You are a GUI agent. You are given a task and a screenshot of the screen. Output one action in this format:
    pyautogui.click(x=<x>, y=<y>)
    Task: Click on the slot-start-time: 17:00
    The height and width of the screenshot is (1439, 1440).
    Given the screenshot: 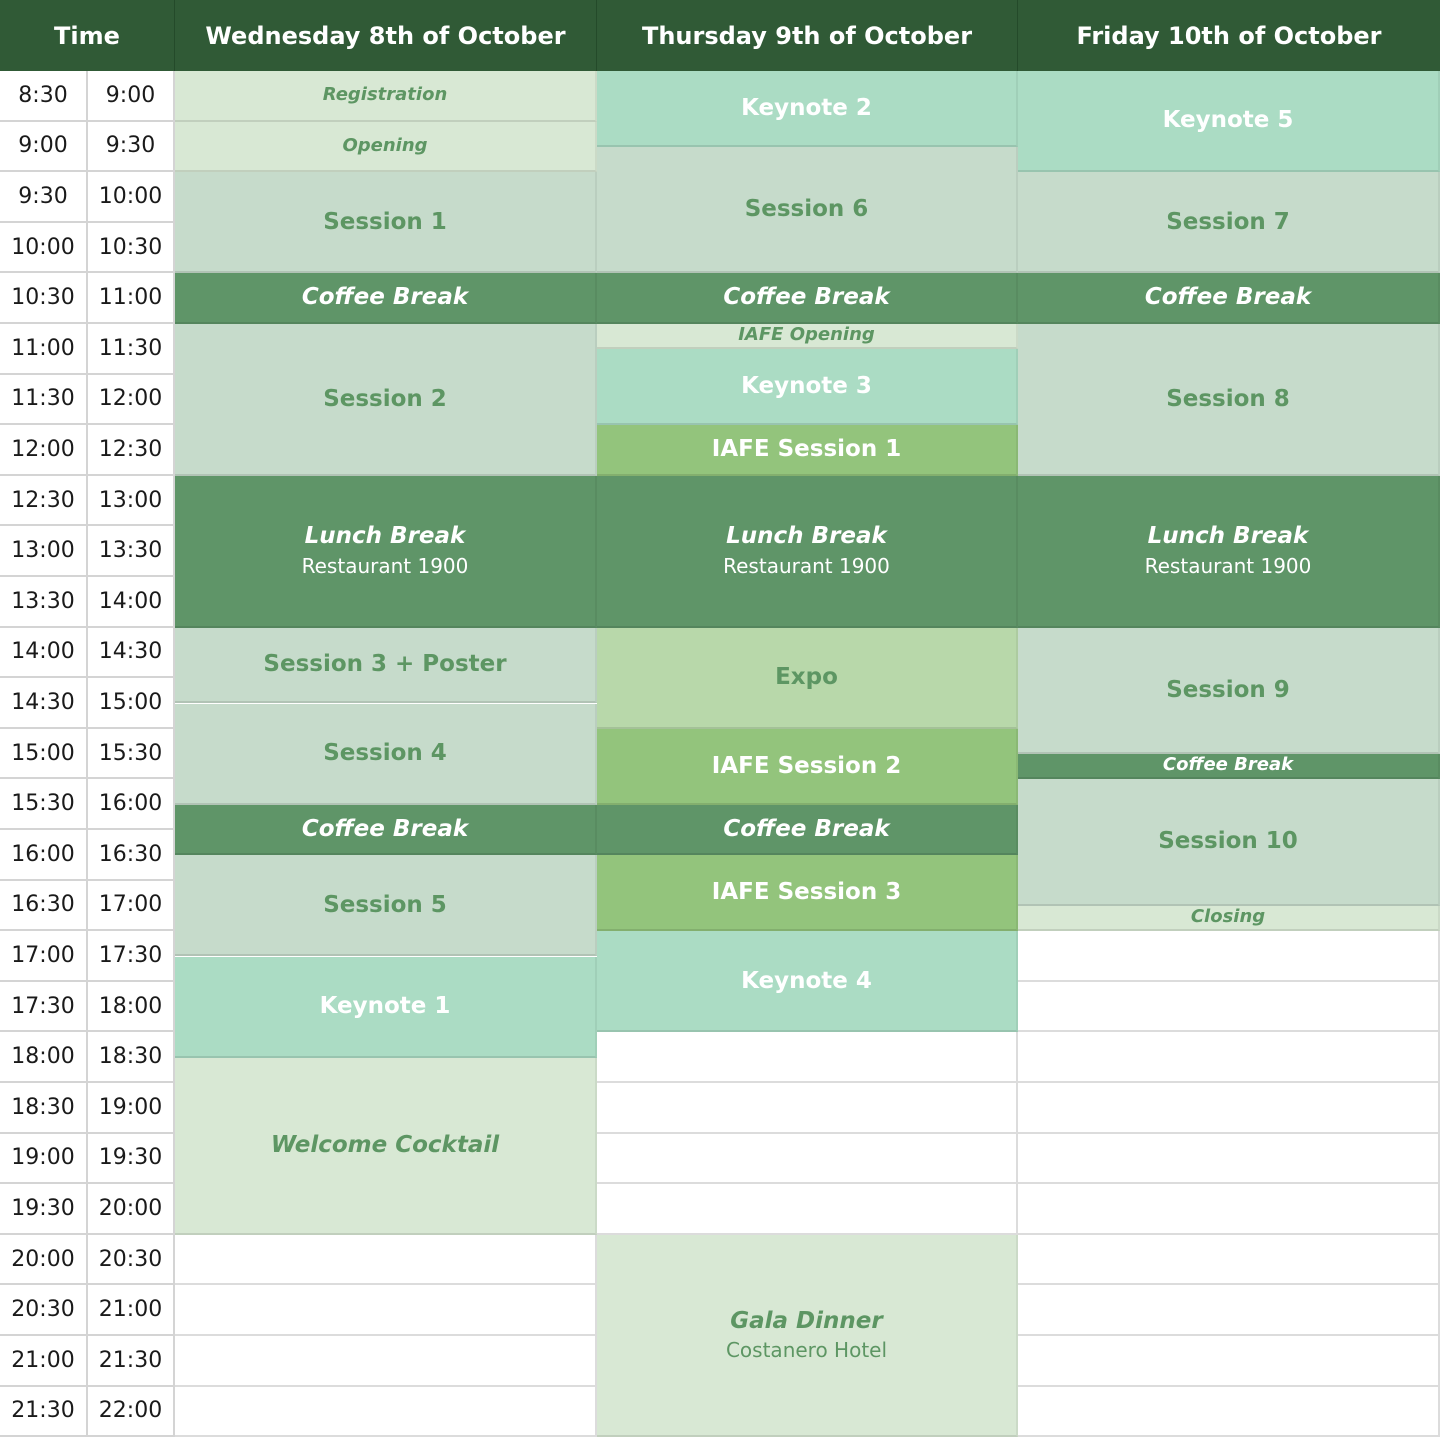 What is the action you would take?
    pyautogui.click(x=44, y=956)
    